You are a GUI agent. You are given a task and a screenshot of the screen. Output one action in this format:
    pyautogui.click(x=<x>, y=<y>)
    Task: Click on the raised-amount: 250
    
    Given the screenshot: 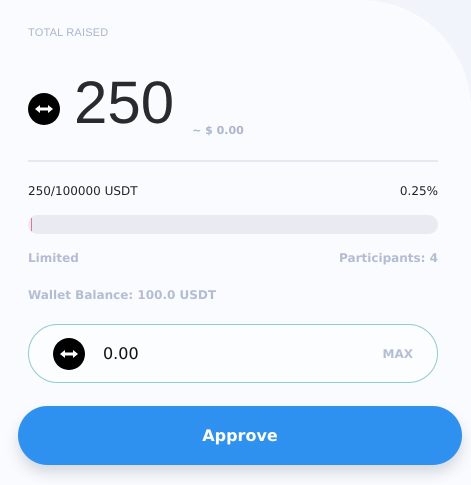 What is the action you would take?
    pyautogui.click(x=124, y=103)
    